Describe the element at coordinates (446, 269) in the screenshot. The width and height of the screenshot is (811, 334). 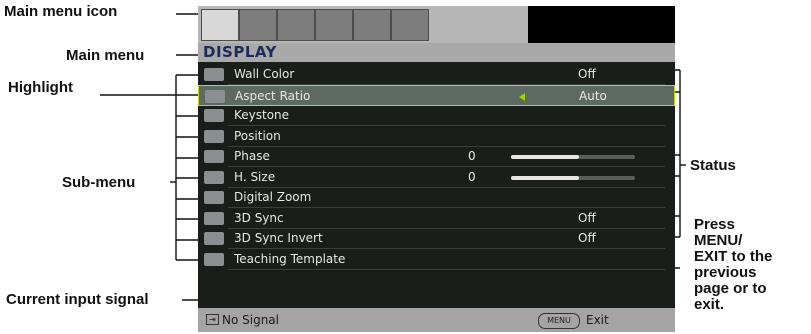
I see `row-divider` at that location.